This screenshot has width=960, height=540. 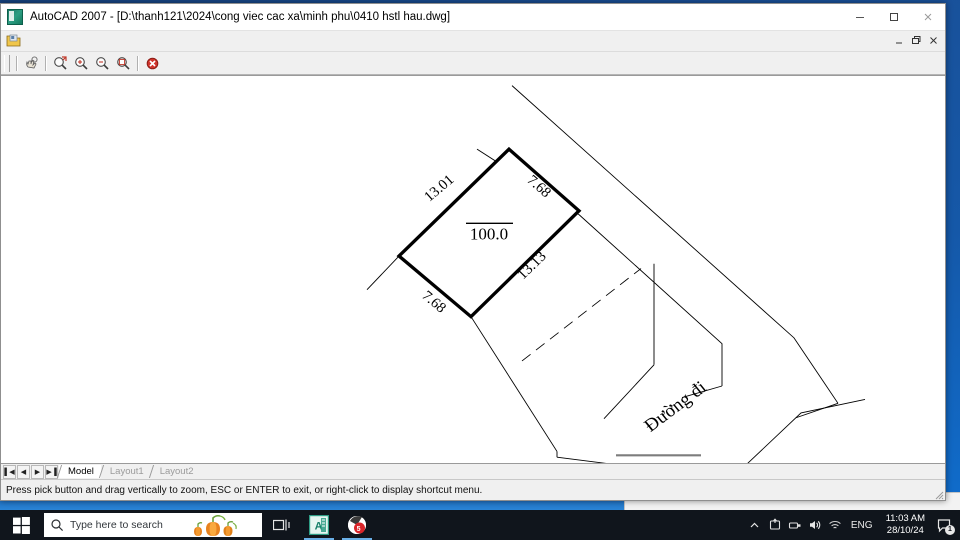 What do you see at coordinates (950, 530) in the screenshot?
I see `notification-badge: 1` at bounding box center [950, 530].